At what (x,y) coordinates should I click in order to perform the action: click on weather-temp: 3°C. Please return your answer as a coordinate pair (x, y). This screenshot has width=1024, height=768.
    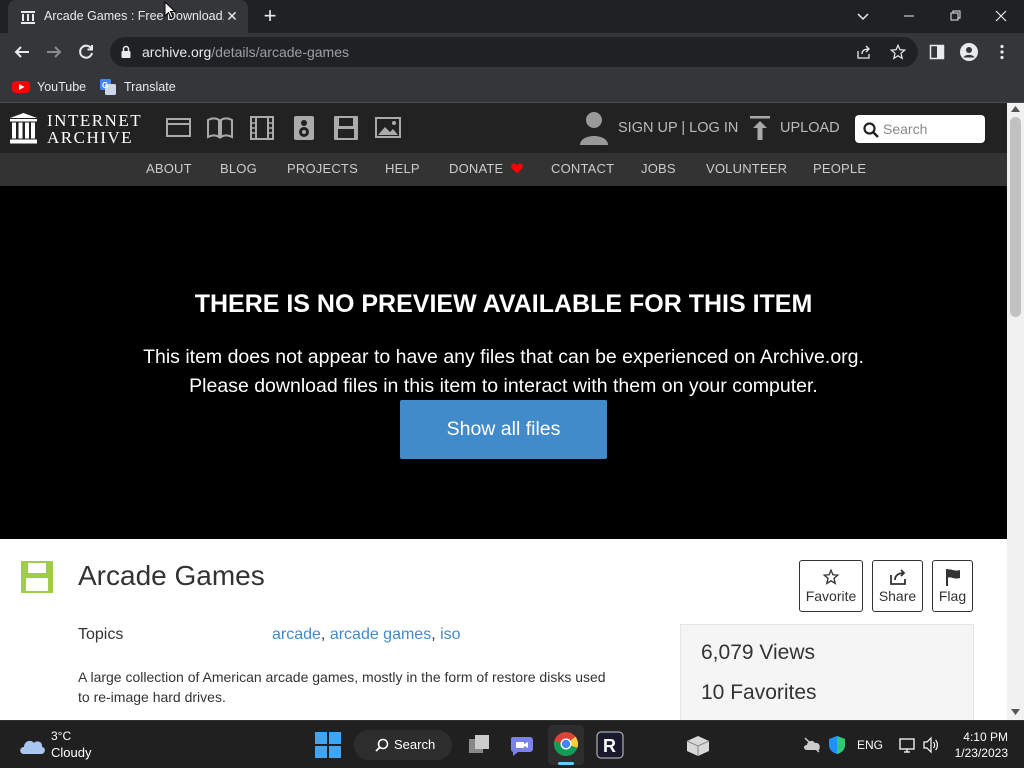
    Looking at the image, I should click on (61, 736).